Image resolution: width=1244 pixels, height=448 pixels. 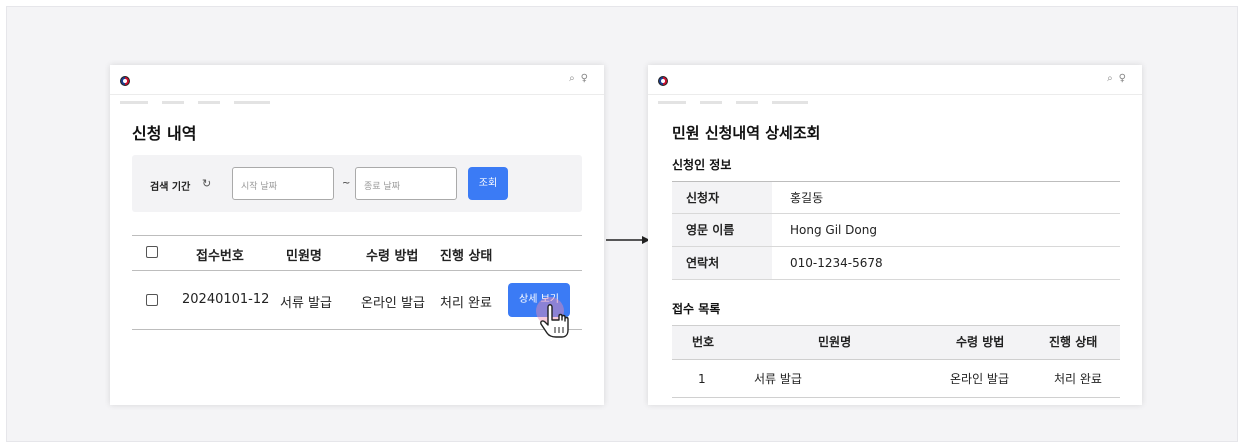 I want to click on applicant-key: 신청자, so click(x=722, y=197).